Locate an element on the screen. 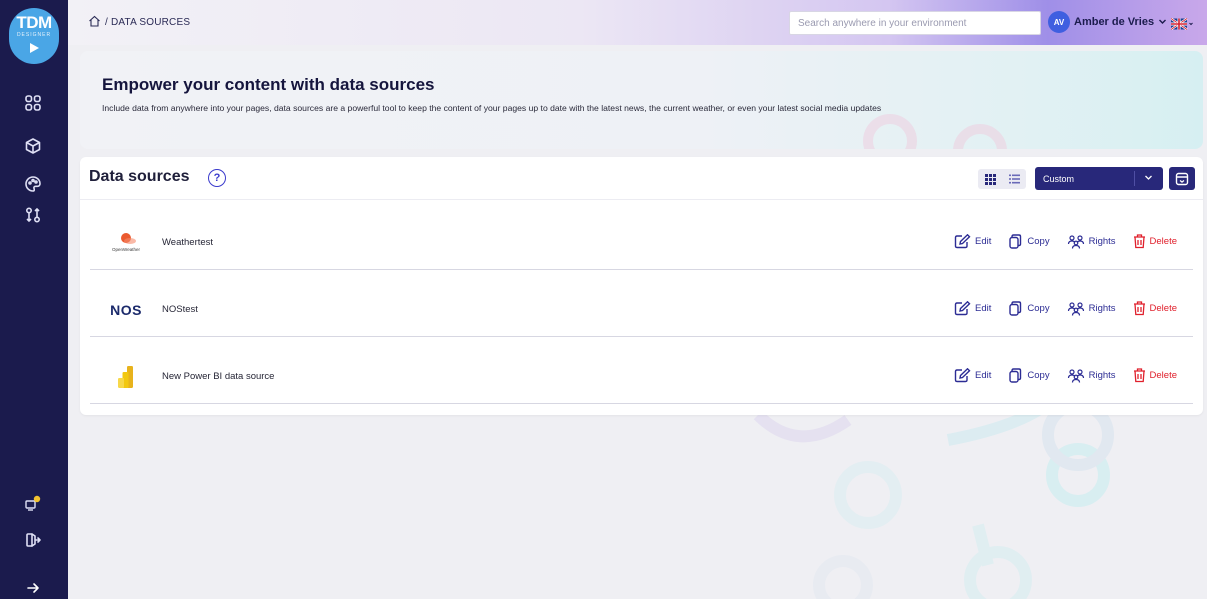 Image resolution: width=1207 pixels, height=599 pixels. nos-logo: NOS is located at coordinates (126, 310).